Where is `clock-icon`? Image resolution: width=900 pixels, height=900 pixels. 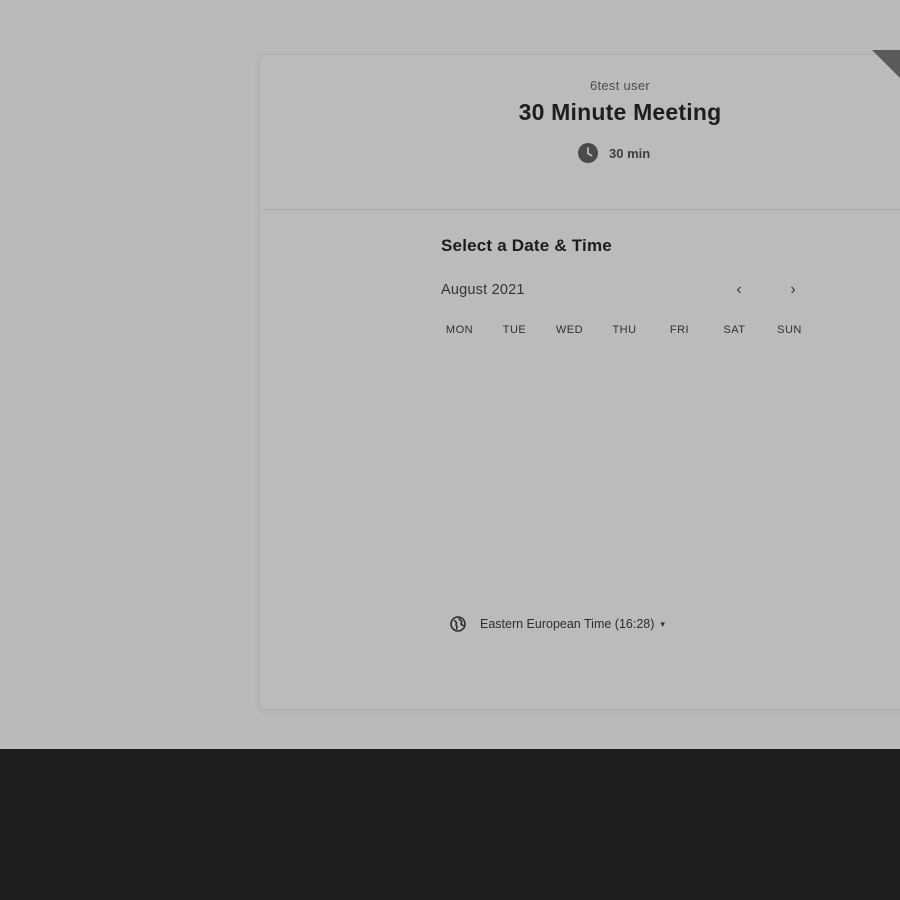 clock-icon is located at coordinates (588, 153).